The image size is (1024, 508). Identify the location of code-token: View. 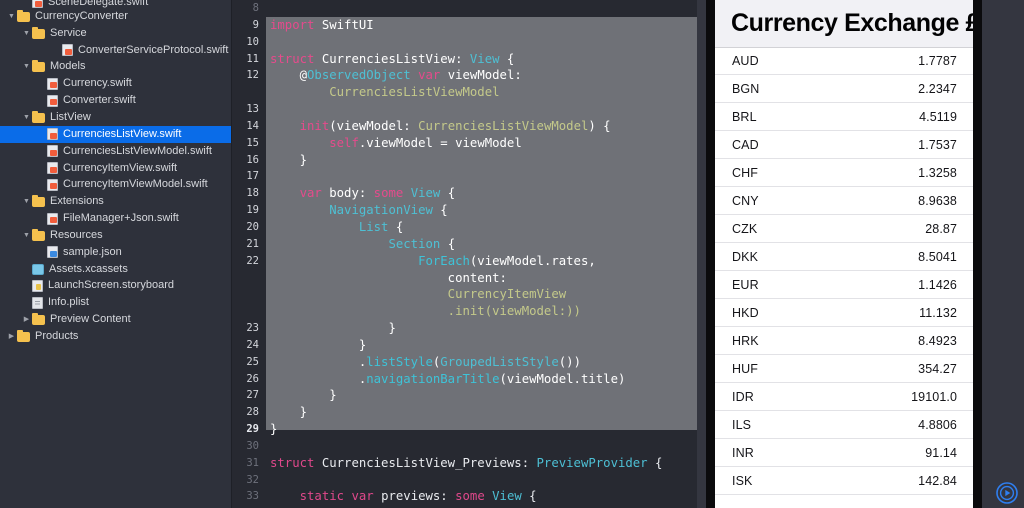
(484, 58).